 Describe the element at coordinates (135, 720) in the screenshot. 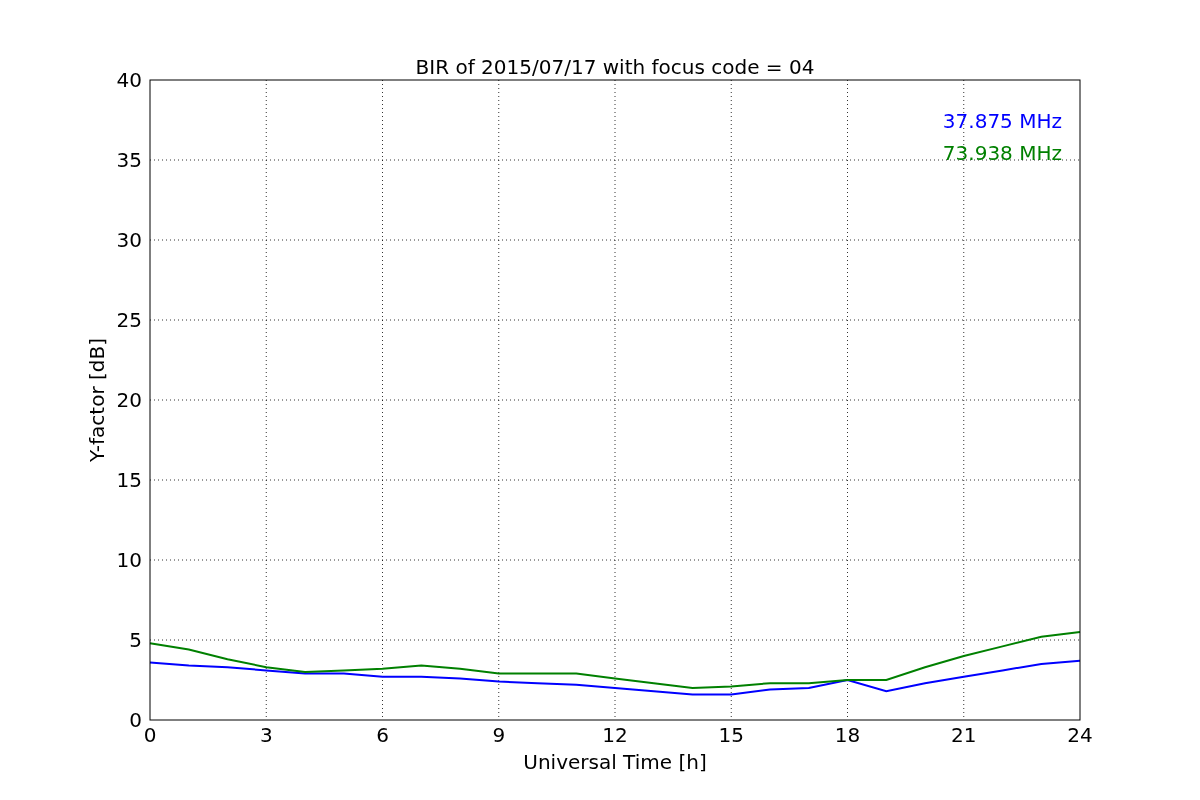

I see `y-tick-label: 0` at that location.